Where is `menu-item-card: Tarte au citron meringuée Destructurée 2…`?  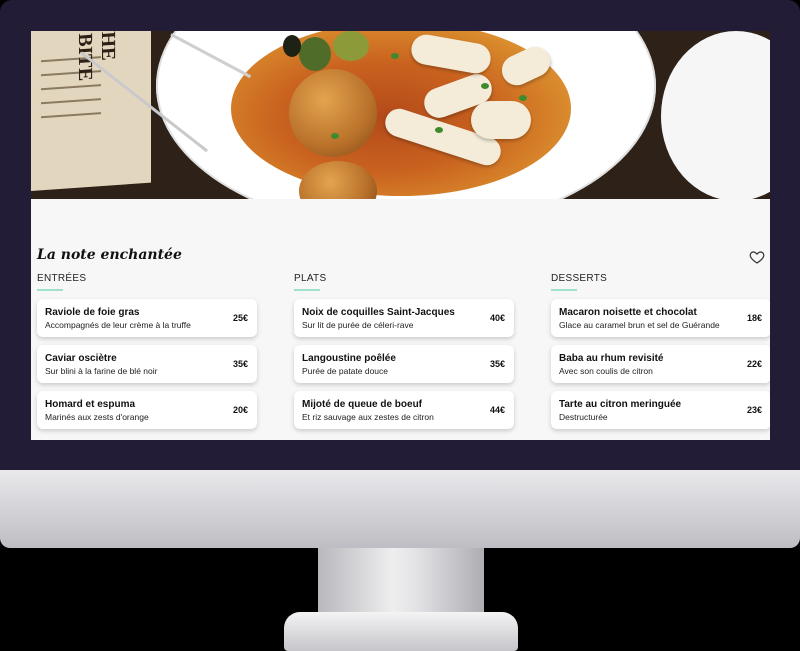
menu-item-card: Tarte au citron meringuée Destructurée 2… is located at coordinates (660, 410).